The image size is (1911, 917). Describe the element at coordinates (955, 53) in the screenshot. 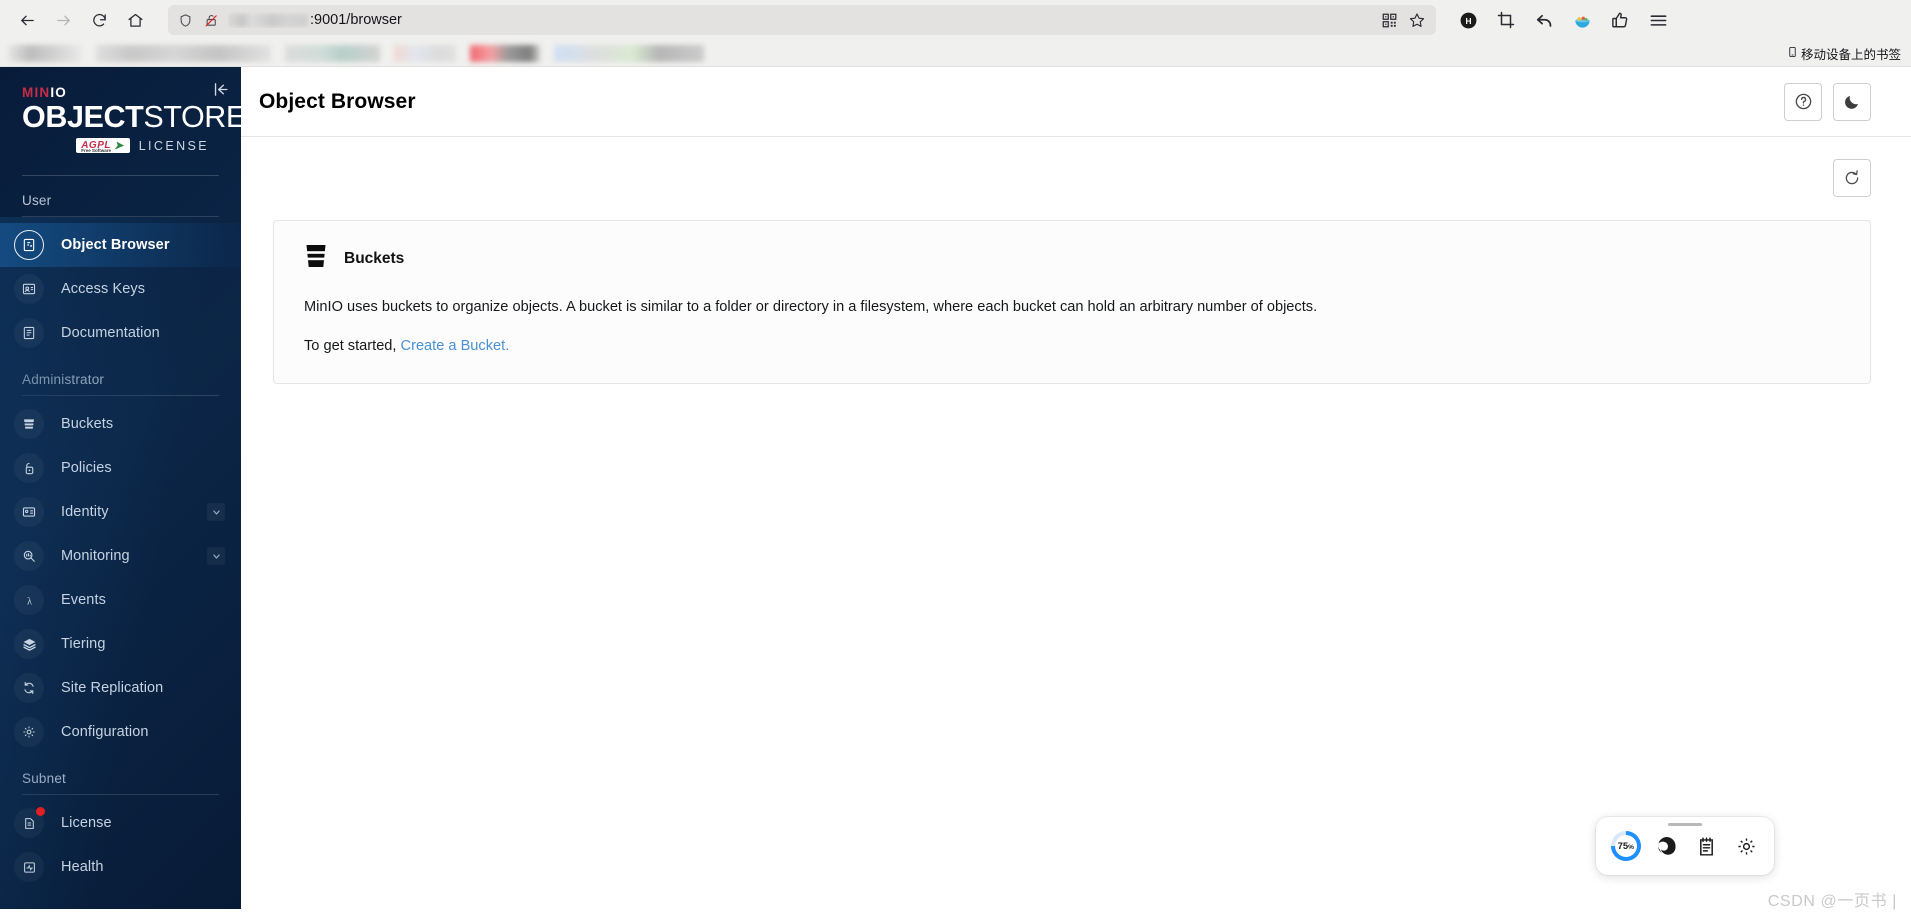

I see `bookmarks-bar: 移动设备上的书签` at that location.